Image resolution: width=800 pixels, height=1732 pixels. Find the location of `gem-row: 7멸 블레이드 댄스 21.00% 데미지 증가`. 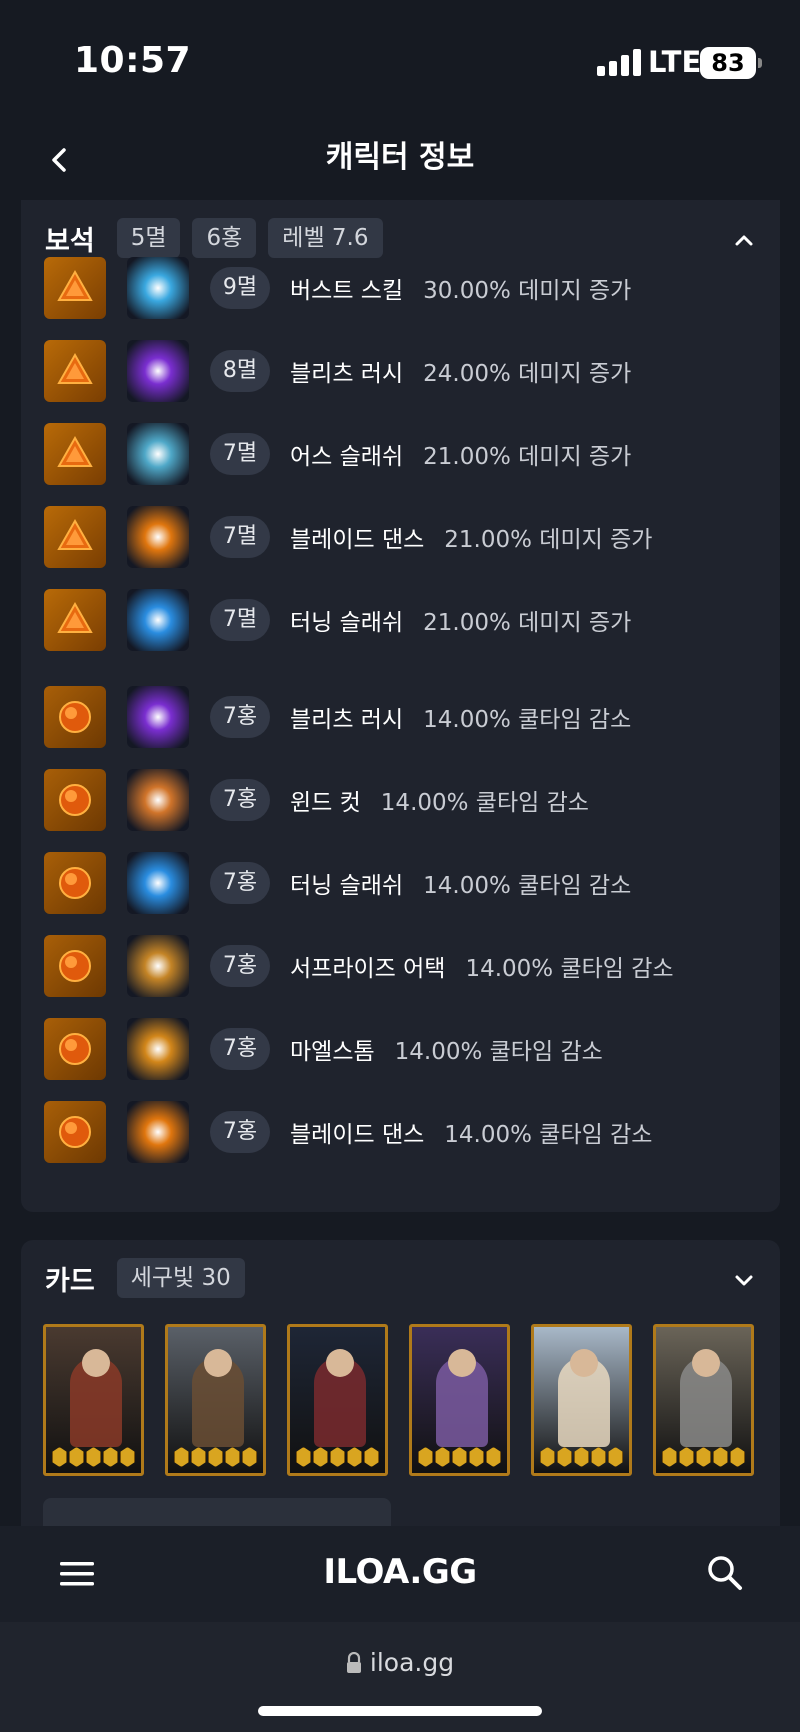

gem-row: 7멸 블레이드 댄스 21.00% 데미지 증가 is located at coordinates (348, 537).